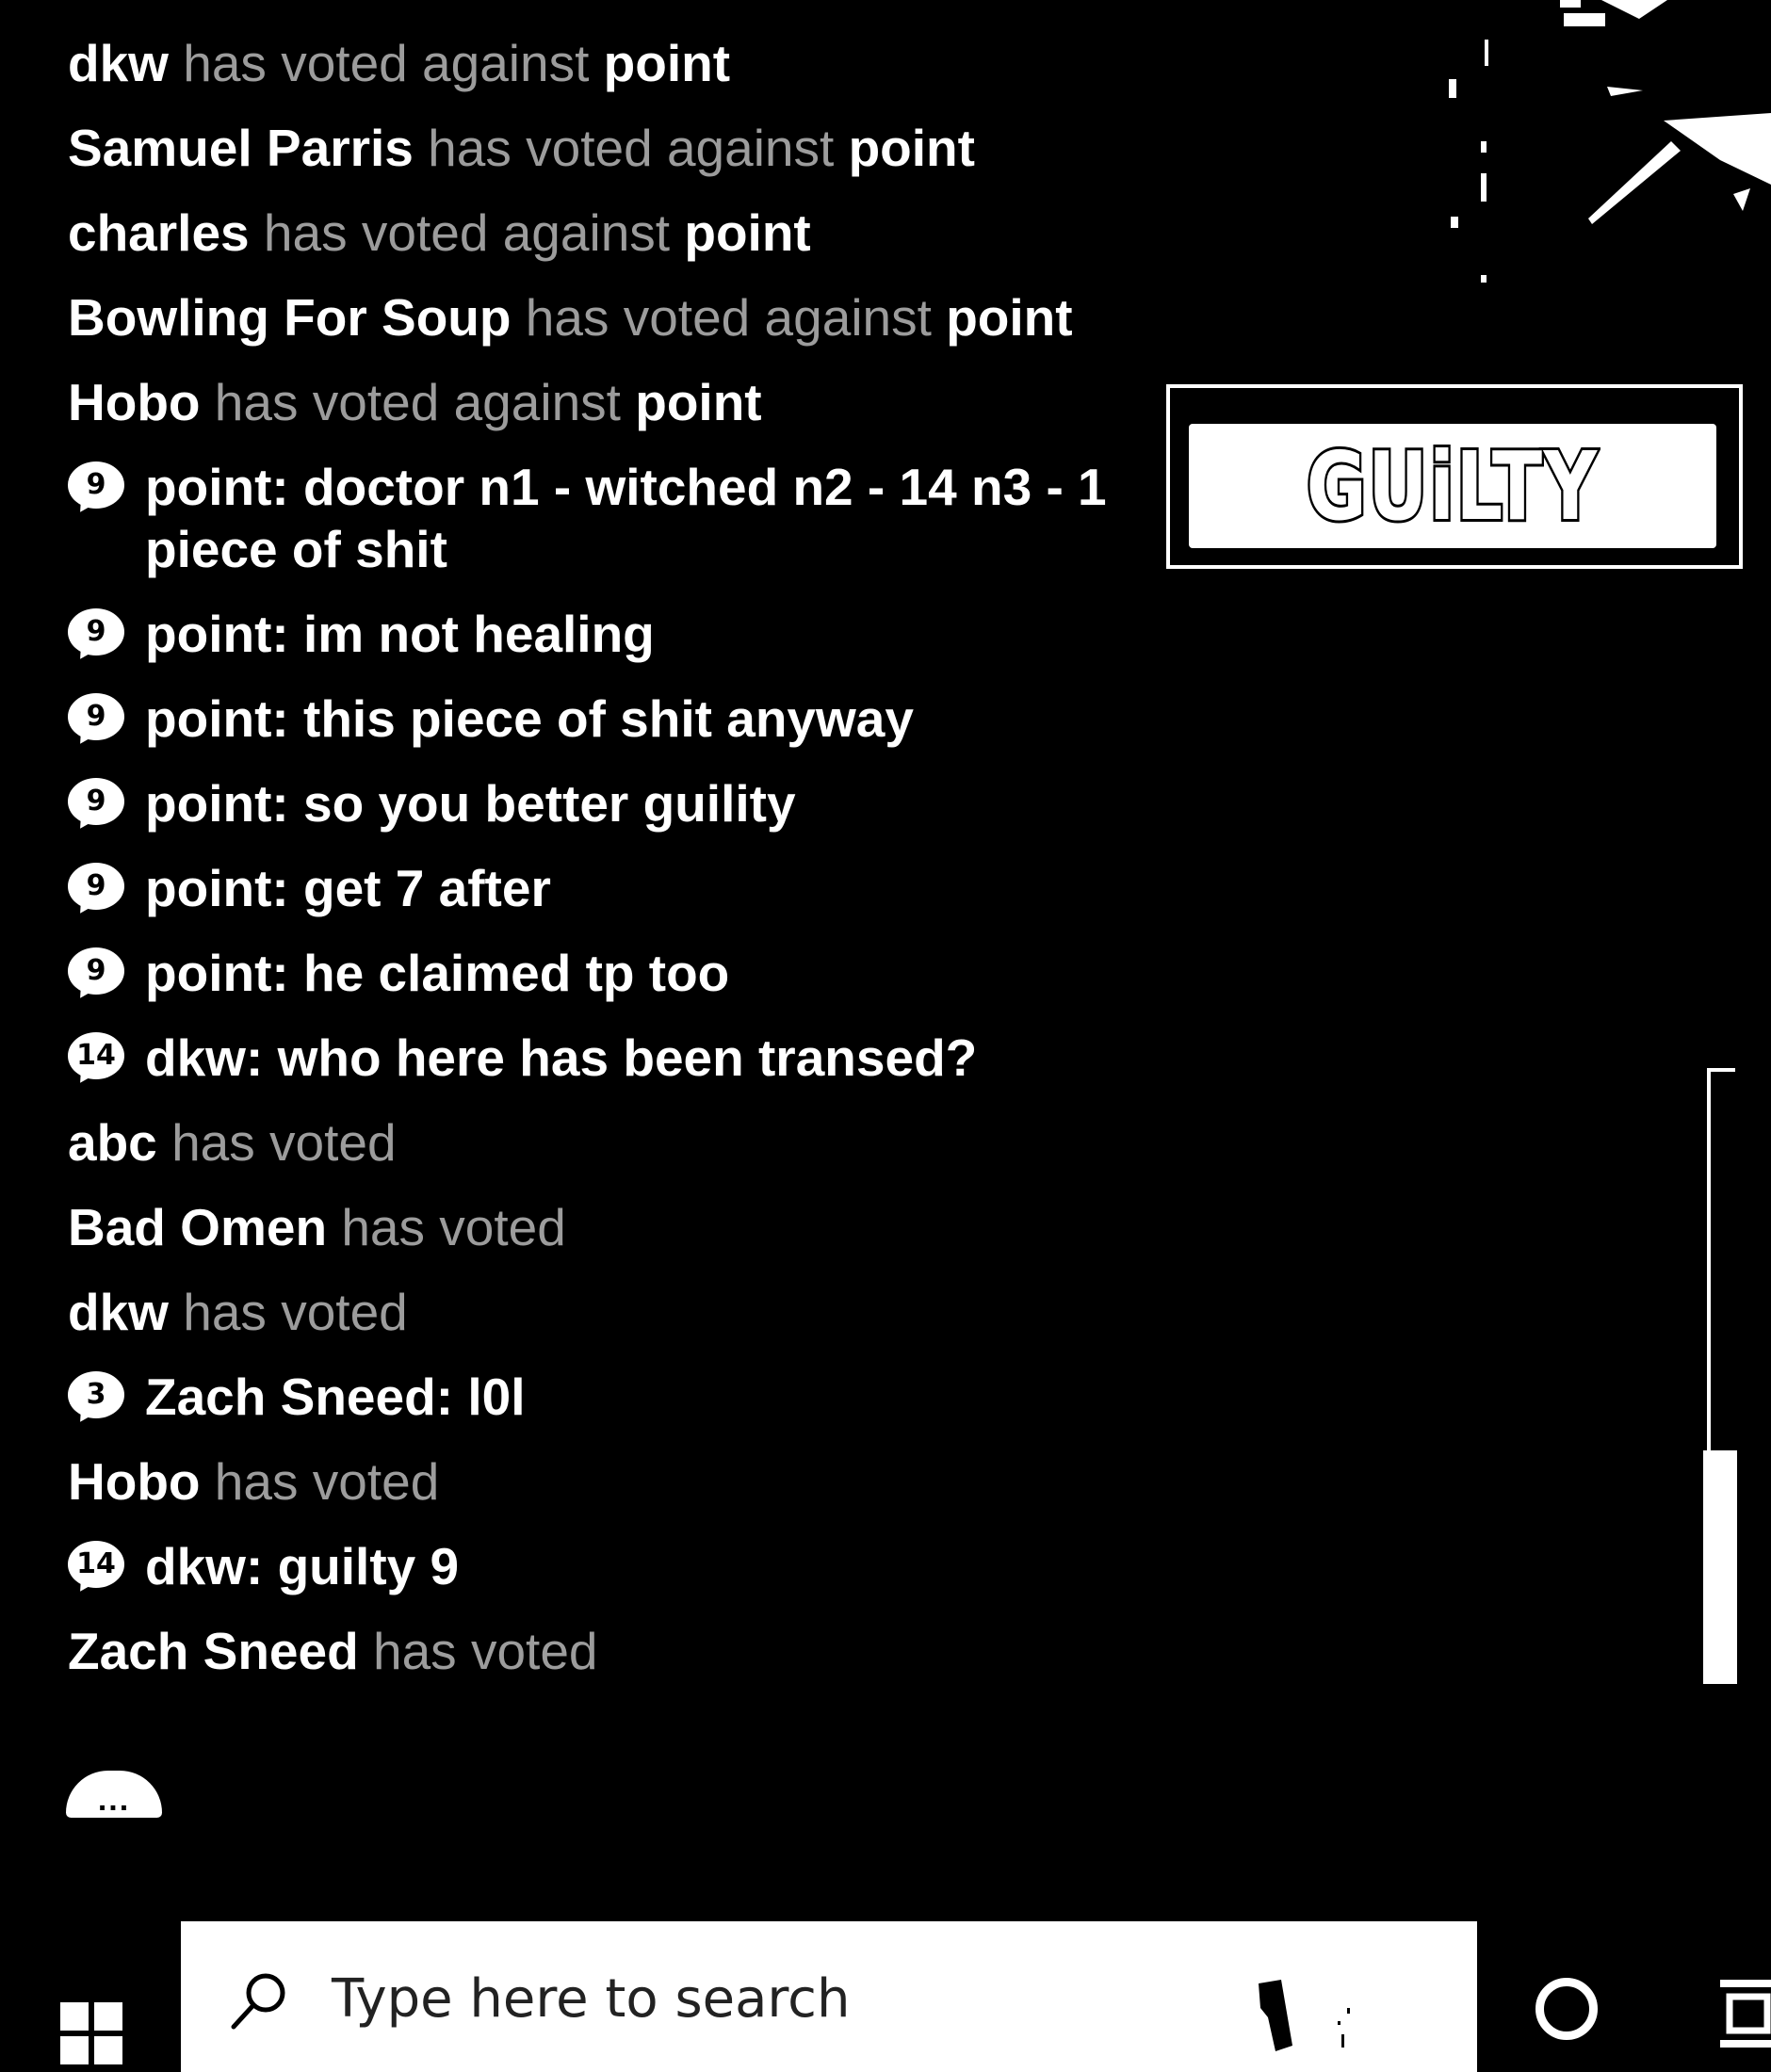 The width and height of the screenshot is (1771, 2072). I want to click on message-text: he claimed tp too, so click(516, 973).